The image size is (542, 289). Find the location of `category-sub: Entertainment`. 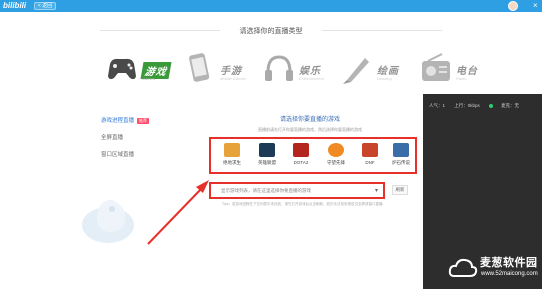

category-sub: Entertainment is located at coordinates (311, 78).